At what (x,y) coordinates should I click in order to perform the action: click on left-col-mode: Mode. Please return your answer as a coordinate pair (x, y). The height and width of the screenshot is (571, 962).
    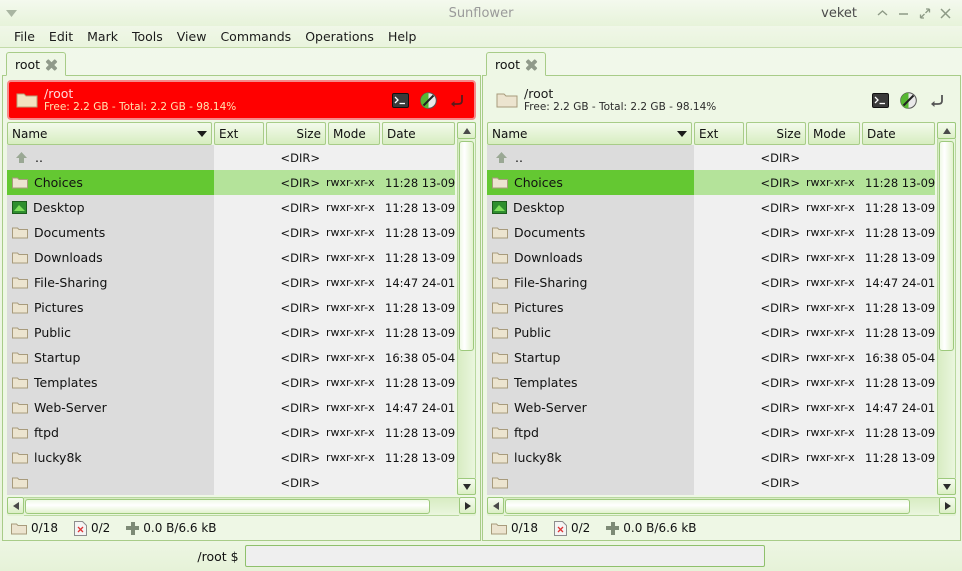
    Looking at the image, I should click on (354, 133).